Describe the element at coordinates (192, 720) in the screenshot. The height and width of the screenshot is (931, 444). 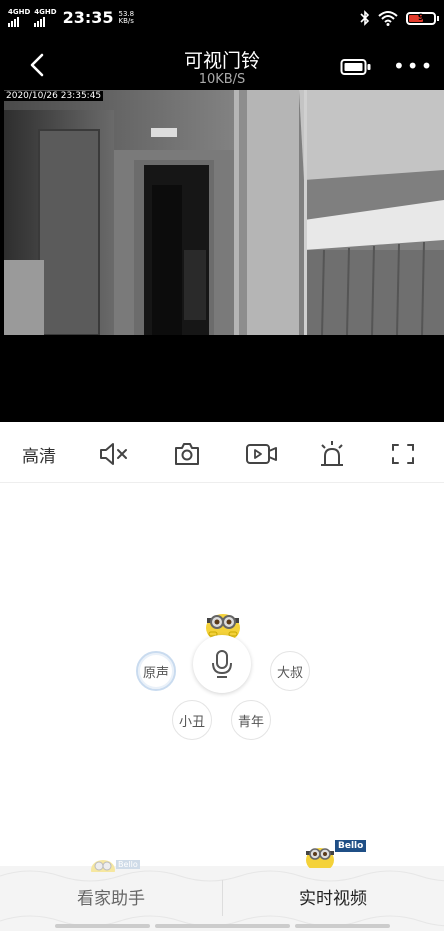
I see `voice-option-clown: 小丑` at that location.